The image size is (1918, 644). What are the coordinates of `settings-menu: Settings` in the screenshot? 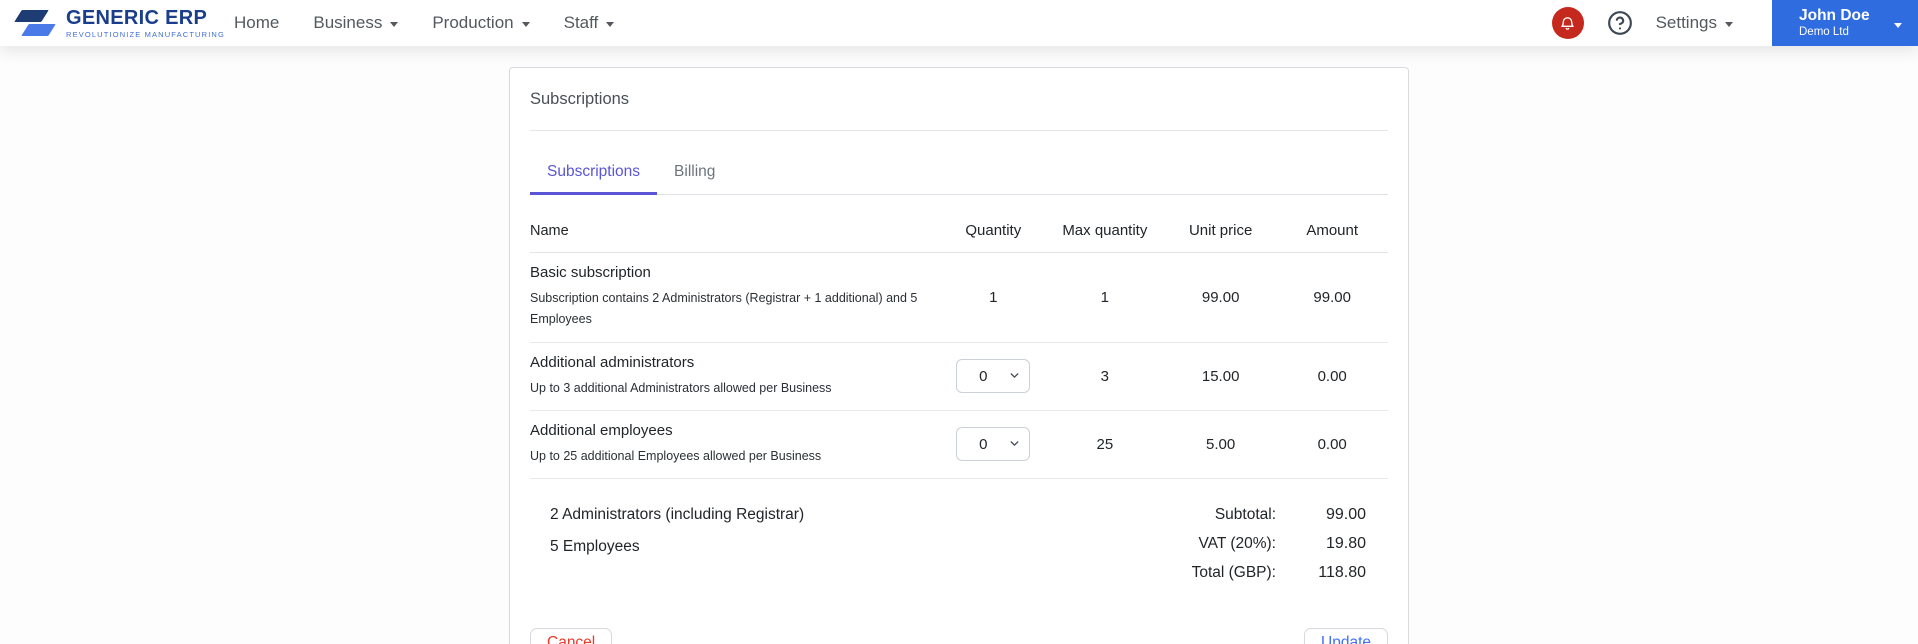 It's located at (1694, 23).